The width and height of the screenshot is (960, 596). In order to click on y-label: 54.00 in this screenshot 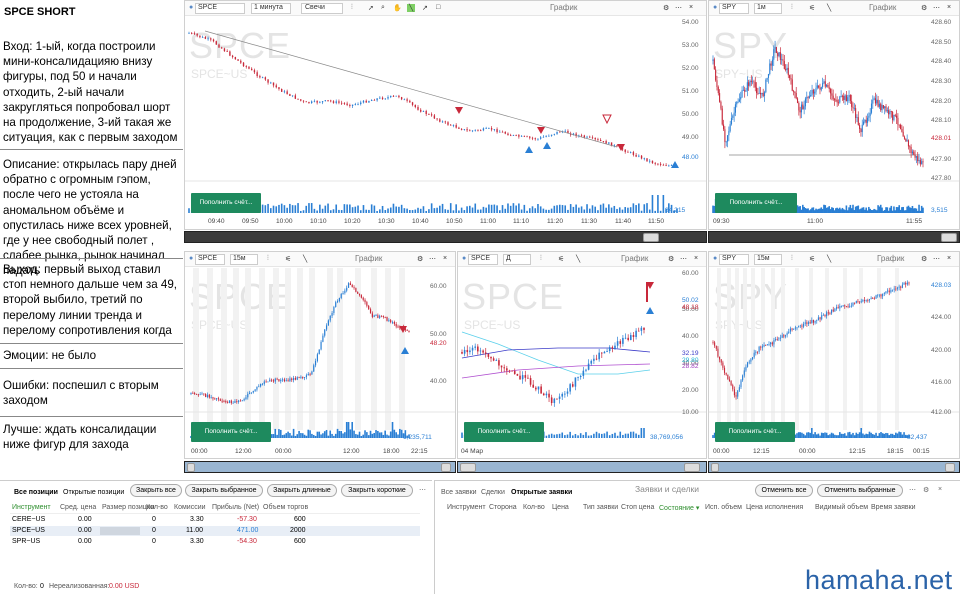, I will do `click(690, 22)`.